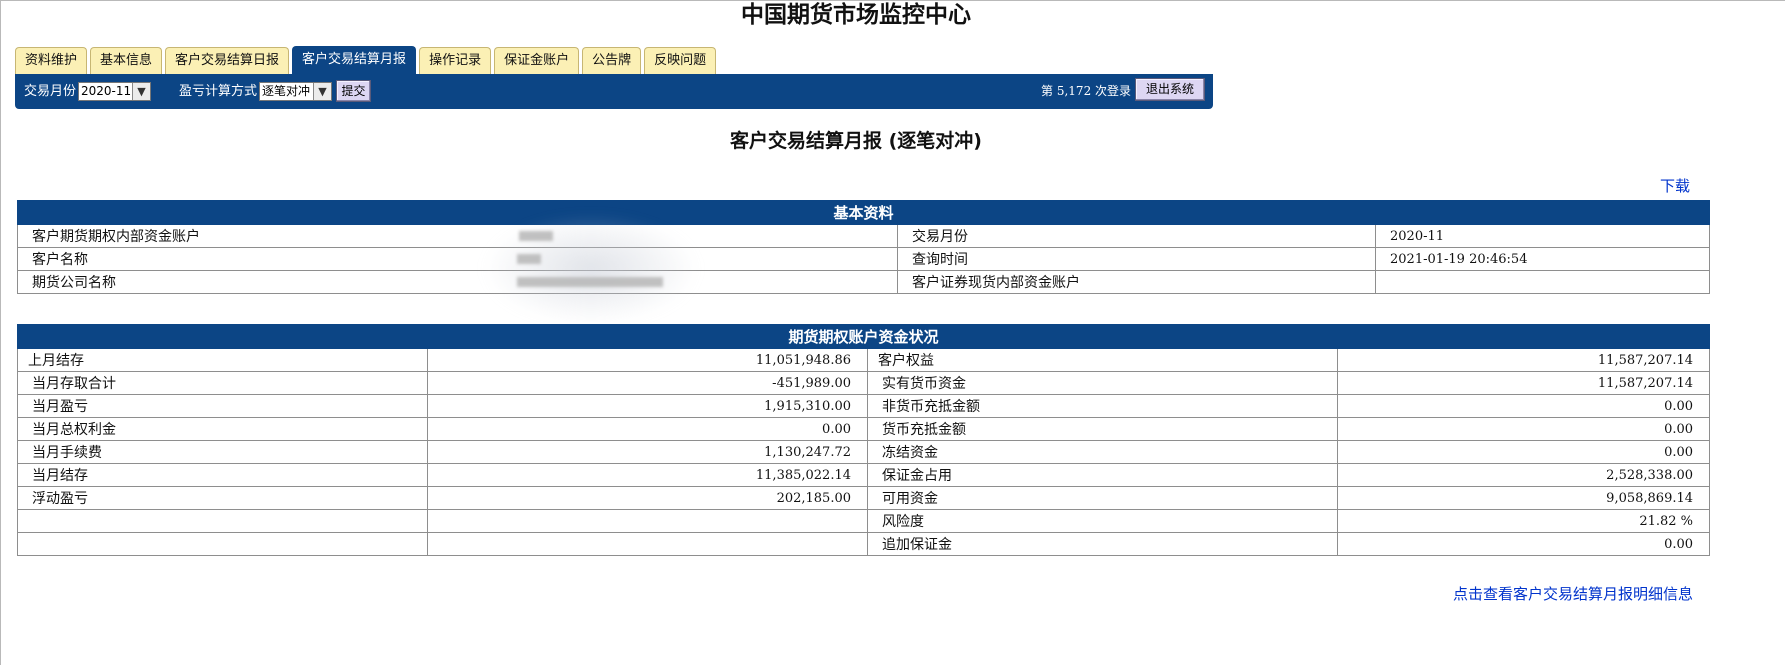 The width and height of the screenshot is (1785, 665). I want to click on funds-label: 可用资金, so click(1102, 498).